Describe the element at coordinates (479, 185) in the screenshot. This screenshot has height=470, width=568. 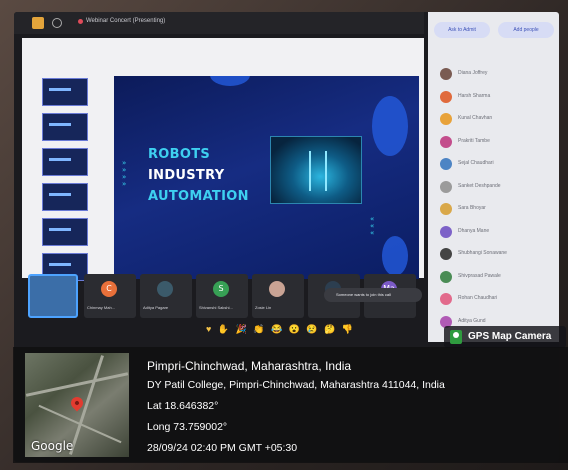
I see `participant-list-name: Sanket Deshpande` at that location.